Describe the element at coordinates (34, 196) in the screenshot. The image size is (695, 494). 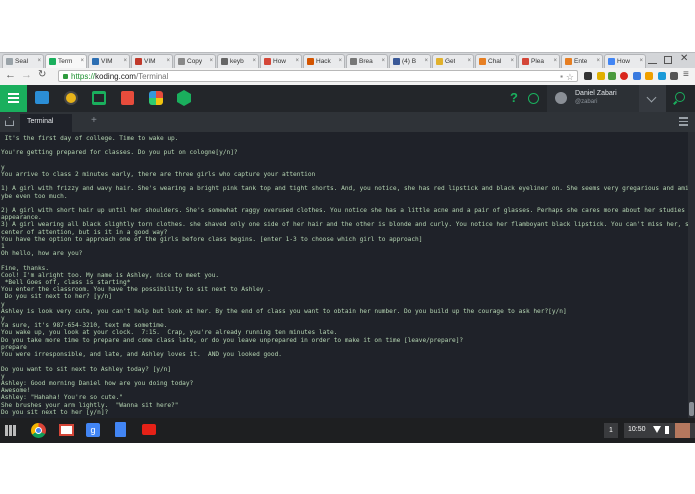
I see `terminal-line: ybe even too much.` at that location.